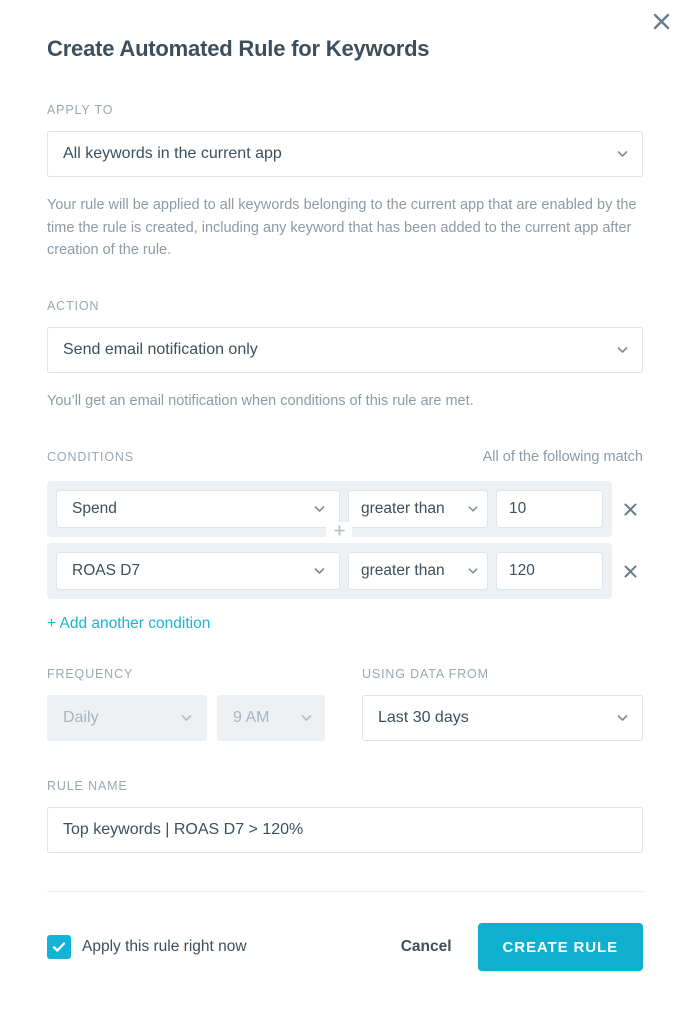 The width and height of the screenshot is (690, 1024). I want to click on apply-now-checkbox: Apply this rule right now, so click(147, 947).